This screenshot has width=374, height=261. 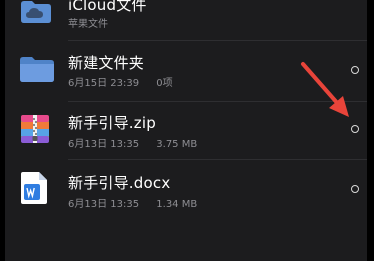 What do you see at coordinates (112, 123) in the screenshot?
I see `file-name: 新手引导.zip` at bounding box center [112, 123].